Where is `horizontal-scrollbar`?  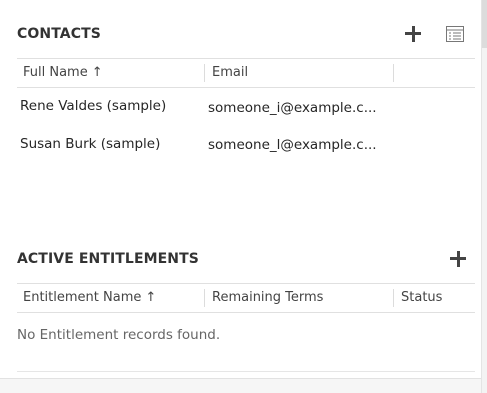
horizontal-scrollbar is located at coordinates (240, 385).